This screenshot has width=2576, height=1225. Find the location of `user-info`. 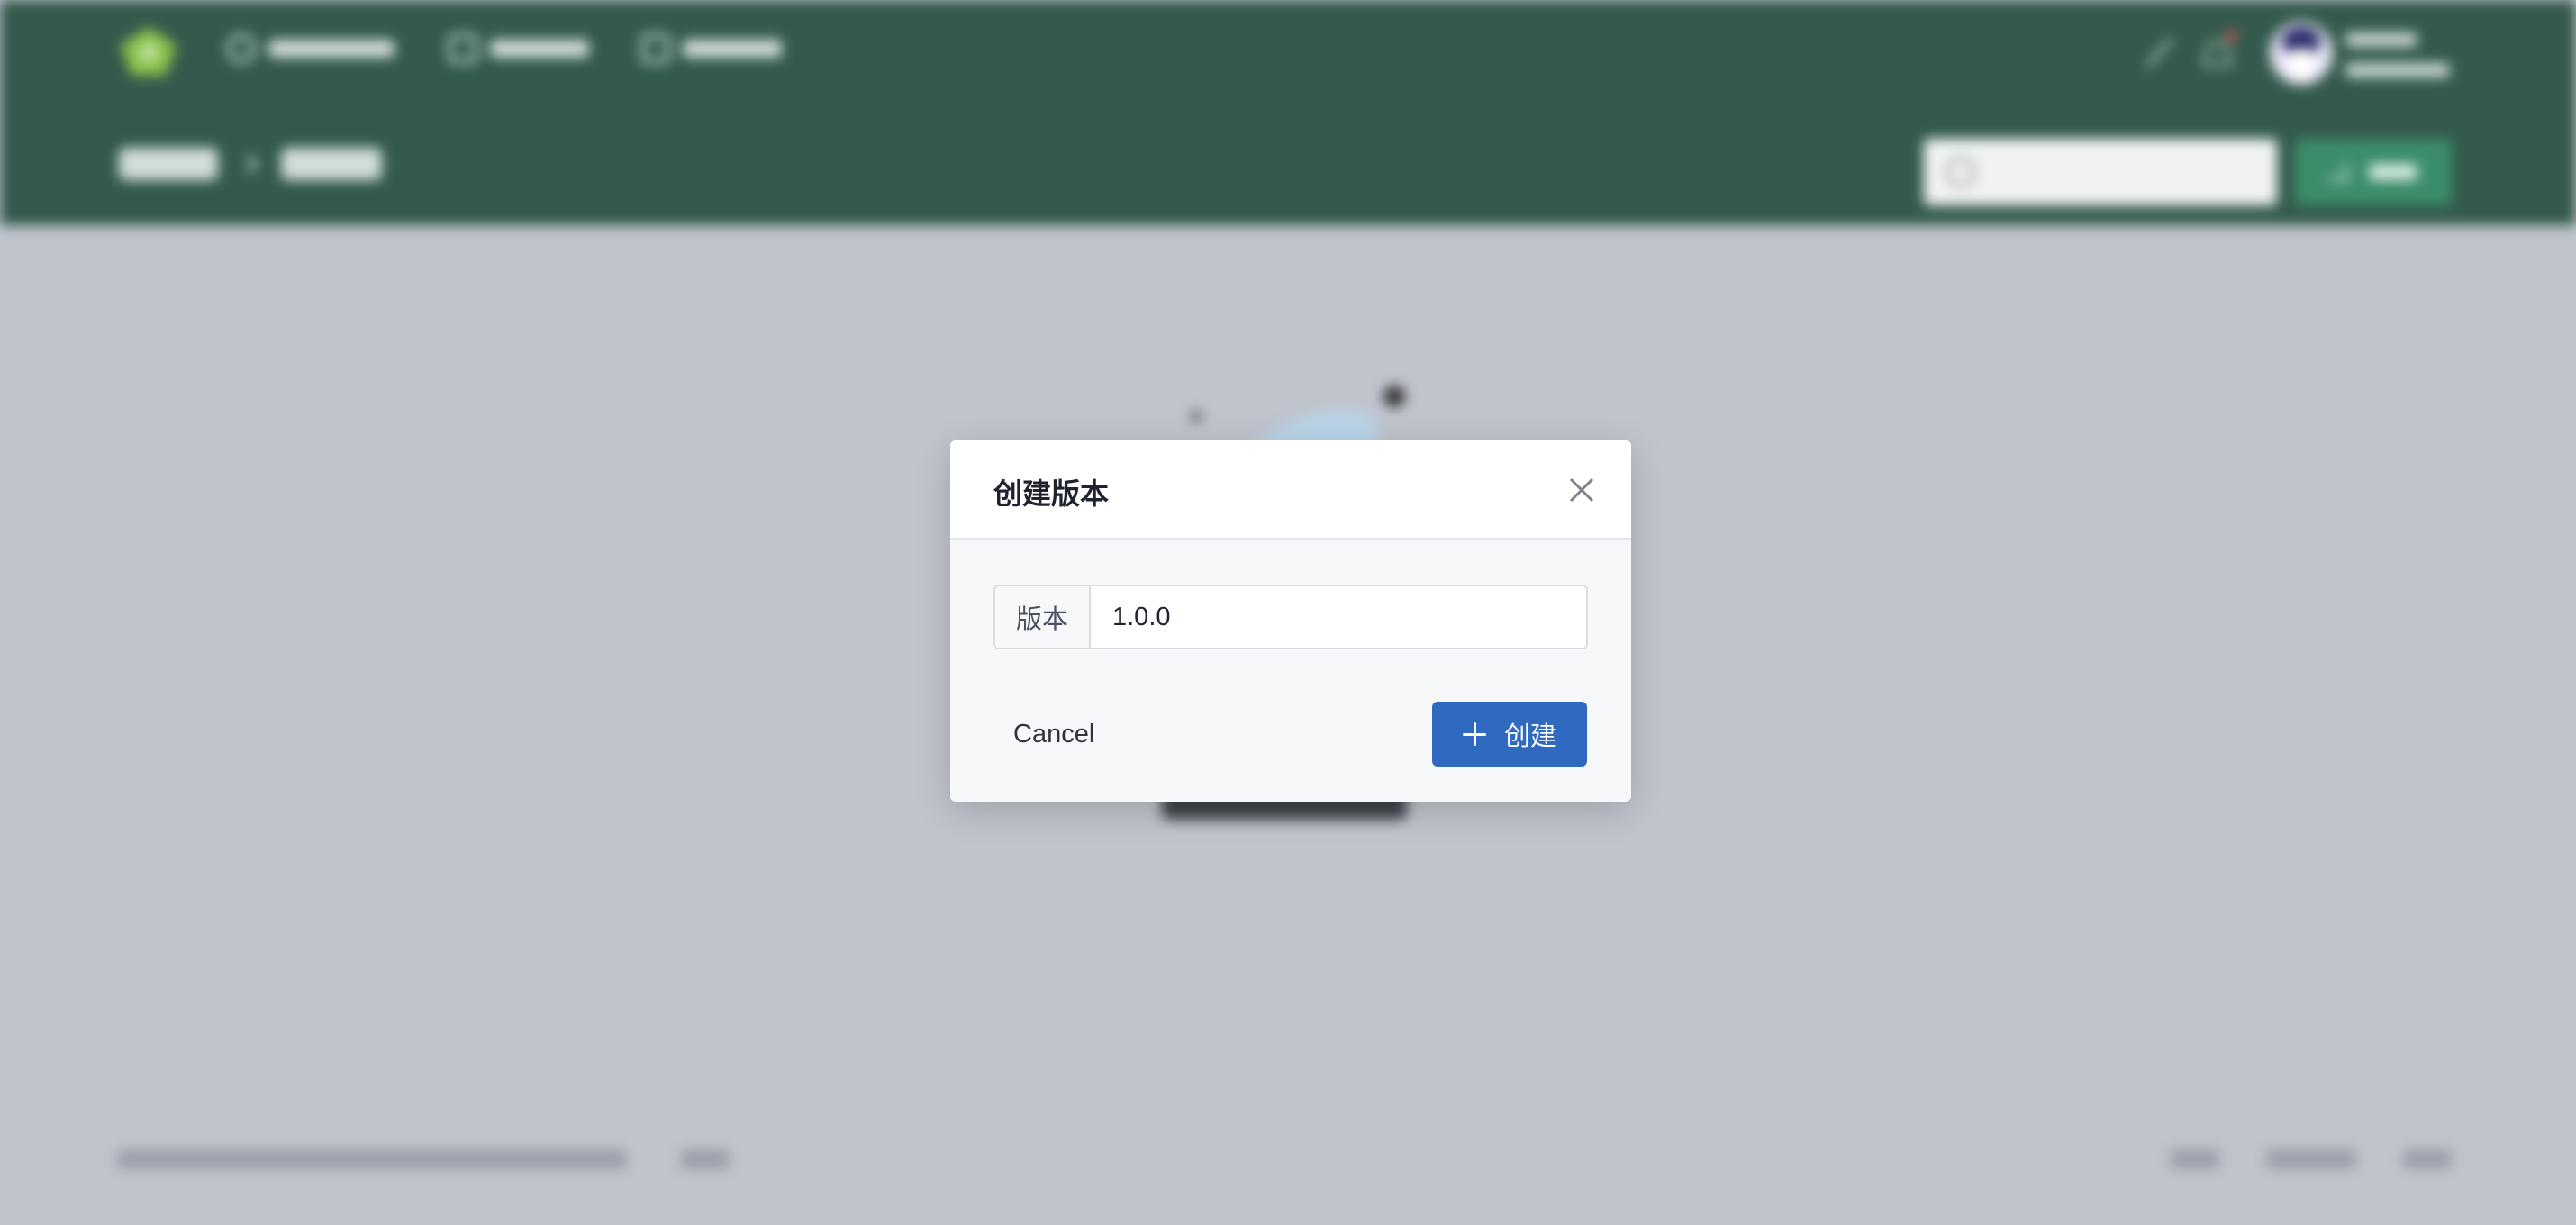

user-info is located at coordinates (2397, 51).